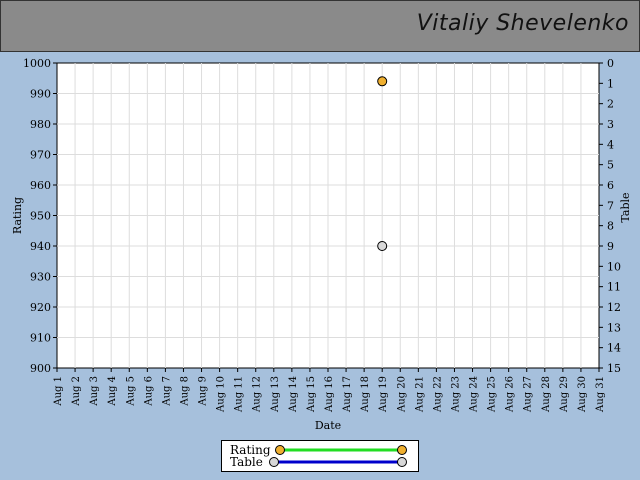 The height and width of the screenshot is (480, 640). What do you see at coordinates (112, 391) in the screenshot?
I see `x-tick-label: Aug 4` at bounding box center [112, 391].